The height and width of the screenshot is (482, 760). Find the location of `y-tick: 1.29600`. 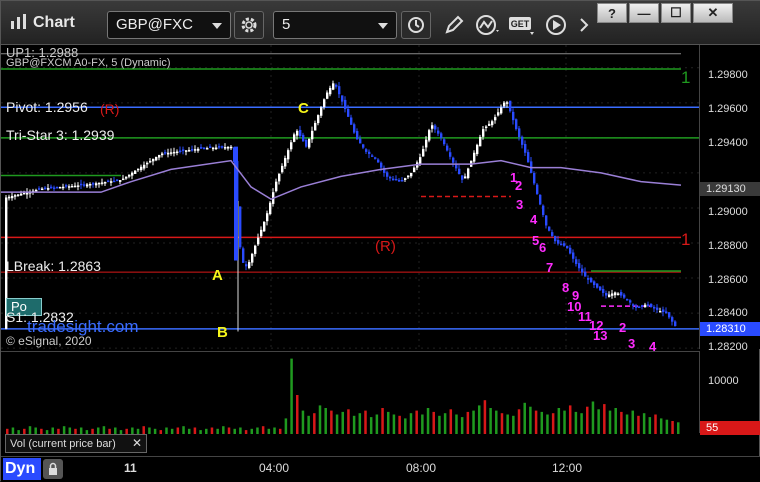

y-tick: 1.29600 is located at coordinates (728, 109).